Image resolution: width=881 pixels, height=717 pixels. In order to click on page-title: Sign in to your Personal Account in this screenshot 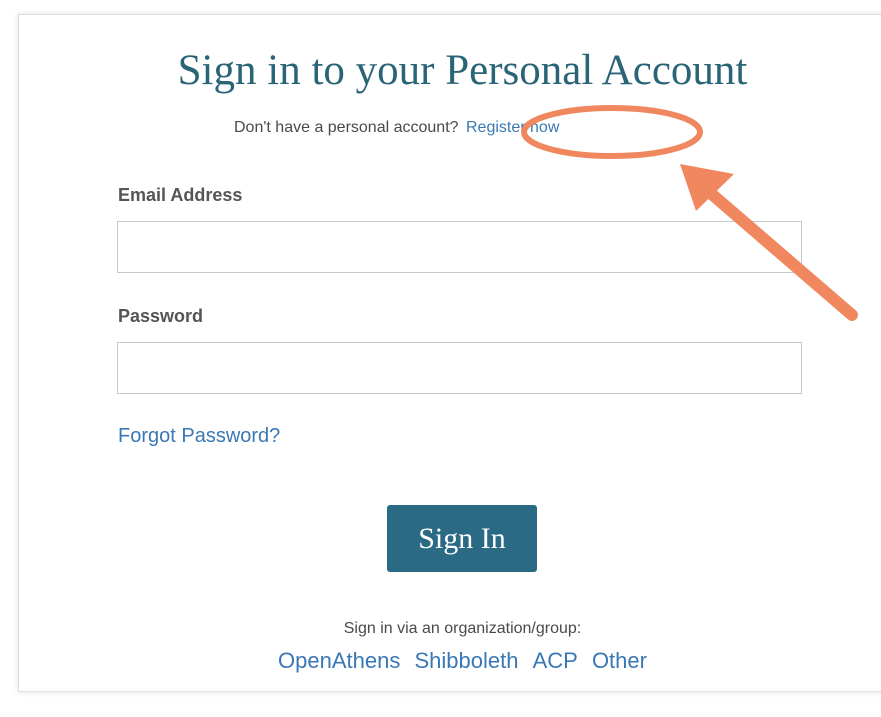, I will do `click(462, 70)`.